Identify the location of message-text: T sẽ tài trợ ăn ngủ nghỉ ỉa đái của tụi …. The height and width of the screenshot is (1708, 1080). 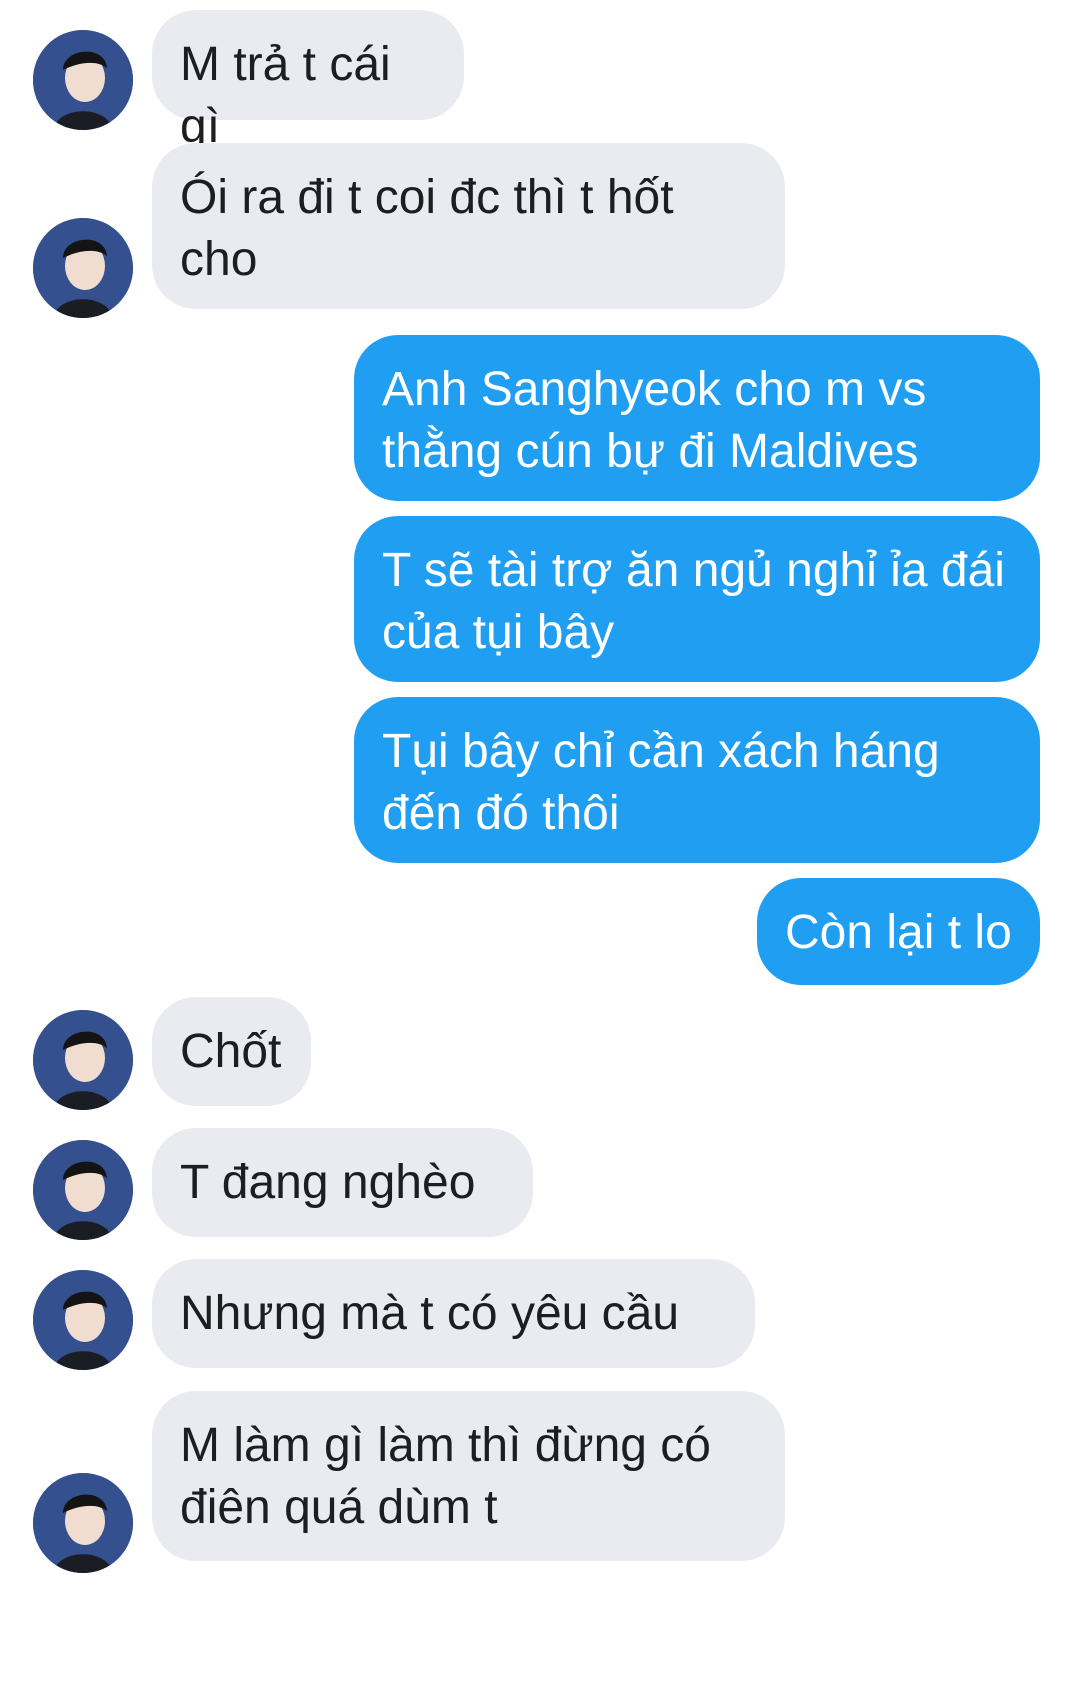
(693, 601).